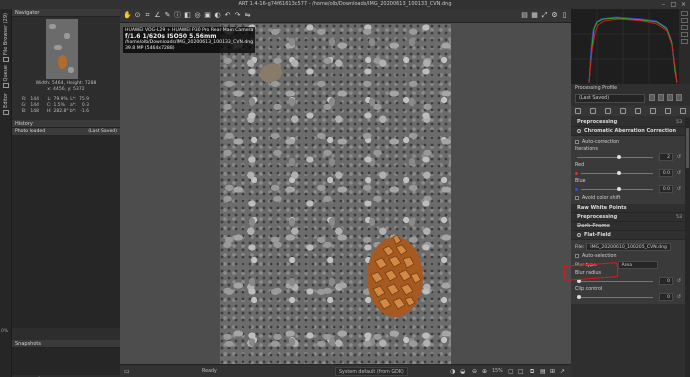 The image size is (690, 377). Describe the element at coordinates (167, 15) in the screenshot. I see `color-picker-icon: ✎` at that location.